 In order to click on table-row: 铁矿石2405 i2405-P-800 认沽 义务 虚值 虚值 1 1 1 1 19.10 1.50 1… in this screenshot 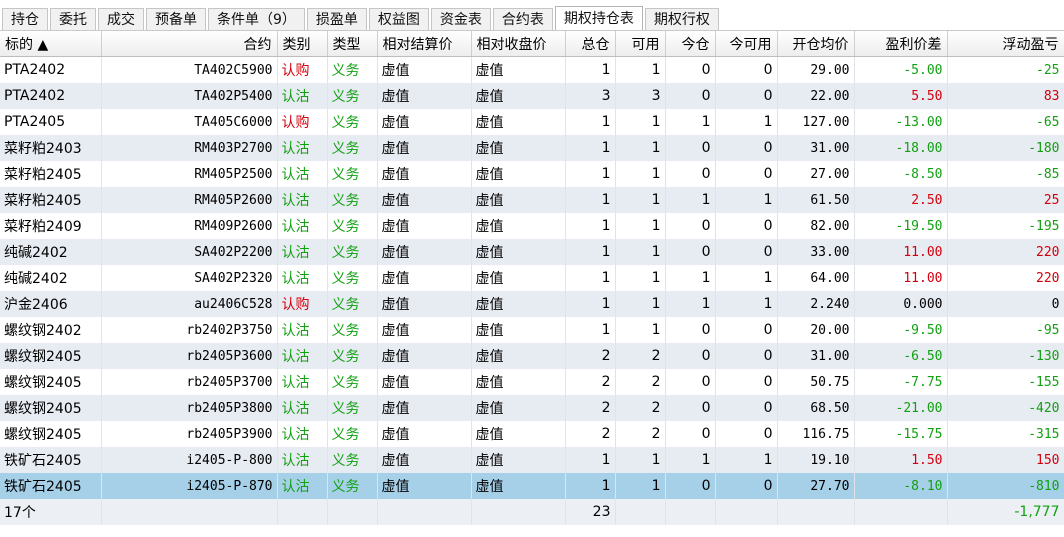, I will do `click(532, 460)`.